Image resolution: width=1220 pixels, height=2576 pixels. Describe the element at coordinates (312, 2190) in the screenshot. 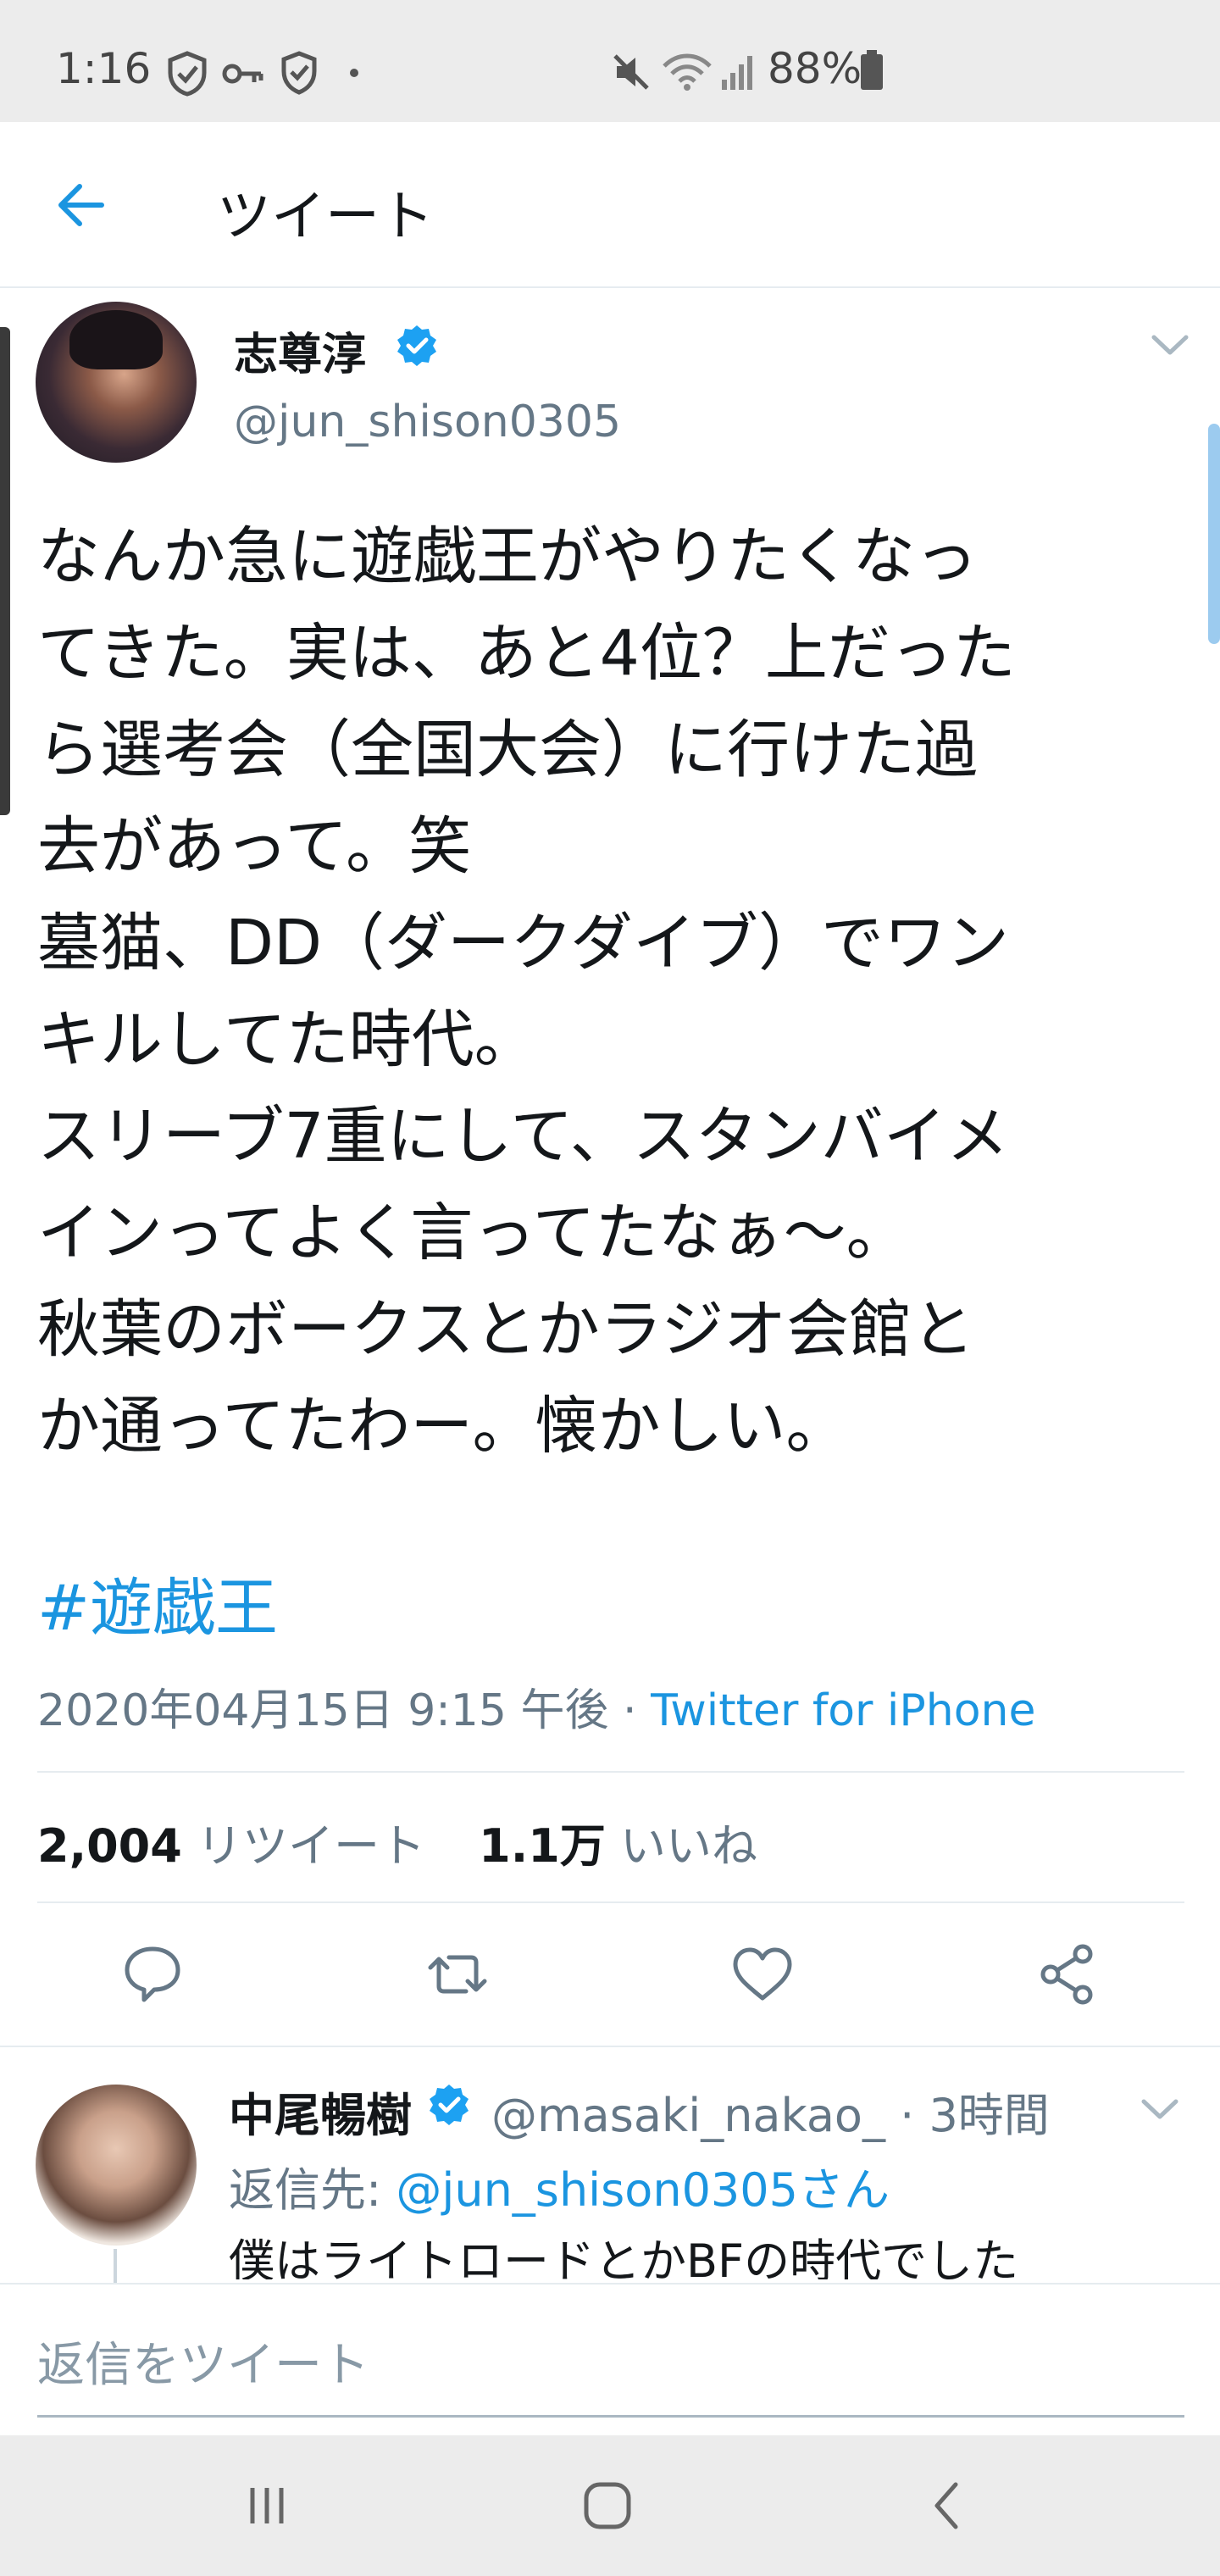

I see `reply-to-label: 返信先:` at that location.